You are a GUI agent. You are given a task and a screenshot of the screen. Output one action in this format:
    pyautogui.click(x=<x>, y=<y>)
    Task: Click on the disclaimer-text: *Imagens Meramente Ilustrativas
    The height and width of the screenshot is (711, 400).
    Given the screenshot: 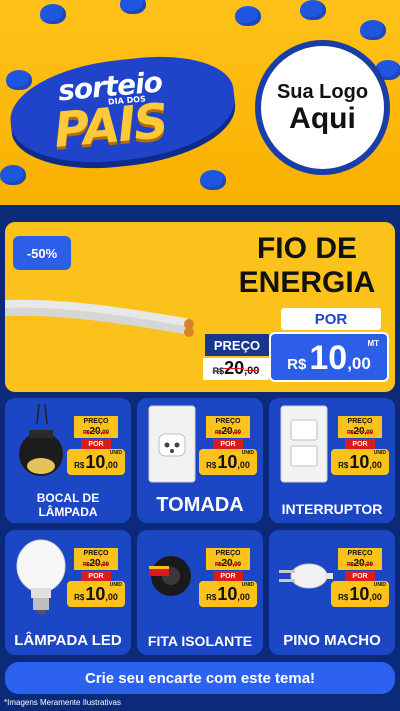 What is the action you would take?
    pyautogui.click(x=62, y=702)
    